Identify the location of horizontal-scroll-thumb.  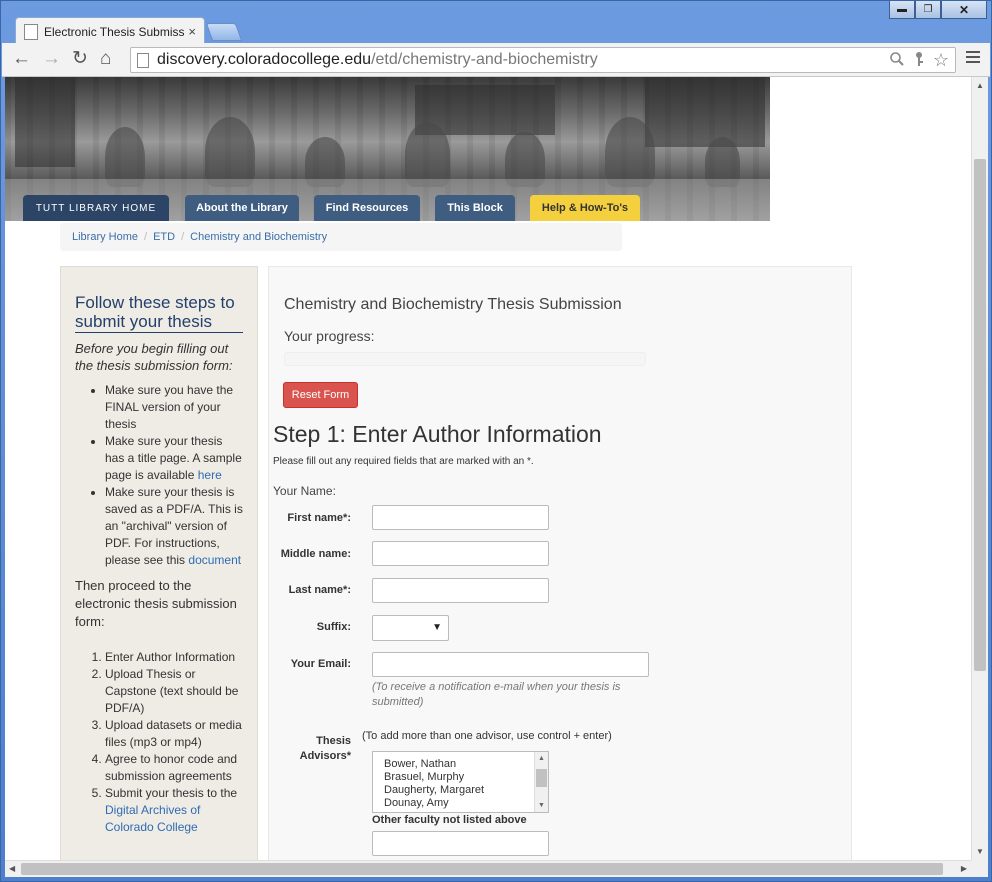
(482, 869).